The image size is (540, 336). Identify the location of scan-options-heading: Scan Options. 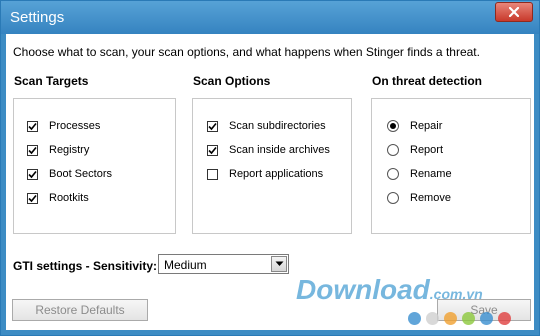
(232, 81).